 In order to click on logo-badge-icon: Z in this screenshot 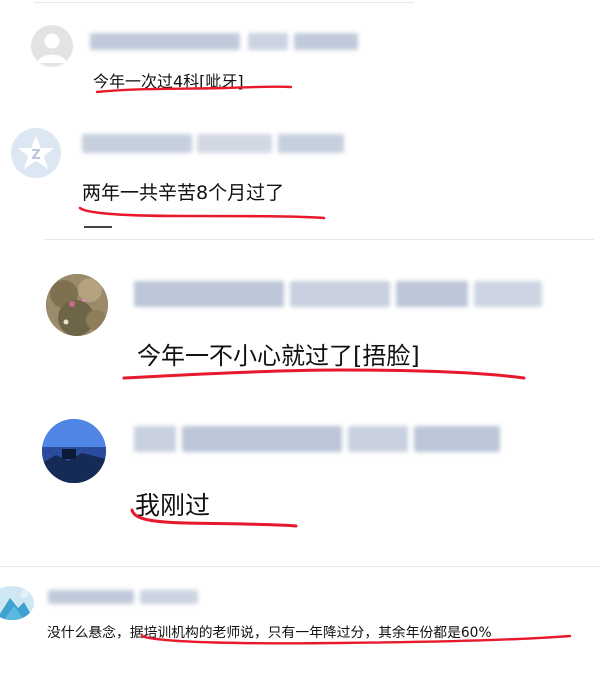, I will do `click(36, 153)`.